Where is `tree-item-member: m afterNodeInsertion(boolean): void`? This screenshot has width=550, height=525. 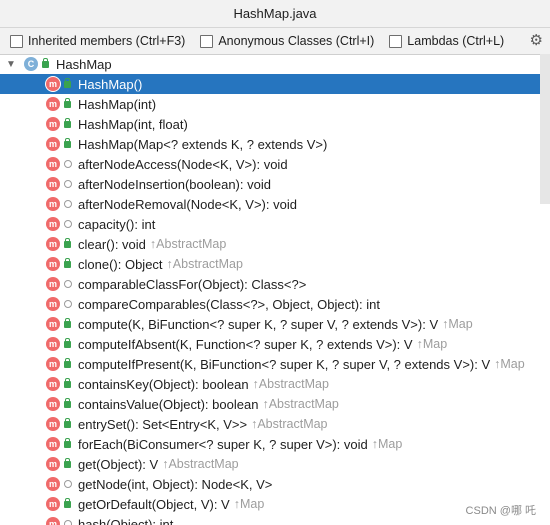 tree-item-member: m afterNodeInsertion(boolean): void is located at coordinates (275, 184).